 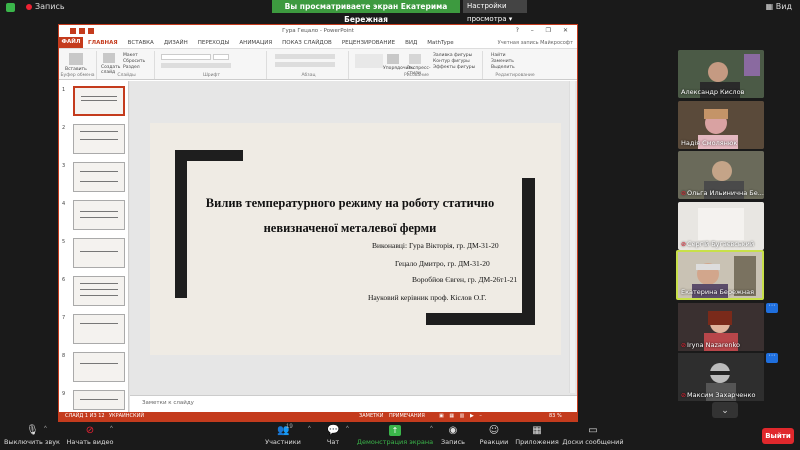 I want to click on quick-access-toolbar, so click(x=83, y=31).